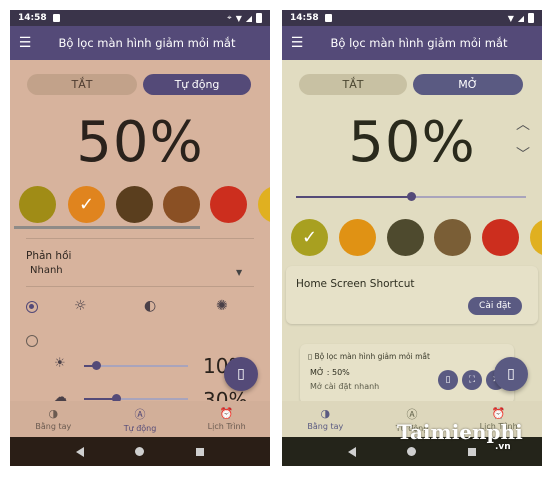 The width and height of the screenshot is (550, 477). I want to click on nav-auto: Ⓐ Tự động, so click(140, 419).